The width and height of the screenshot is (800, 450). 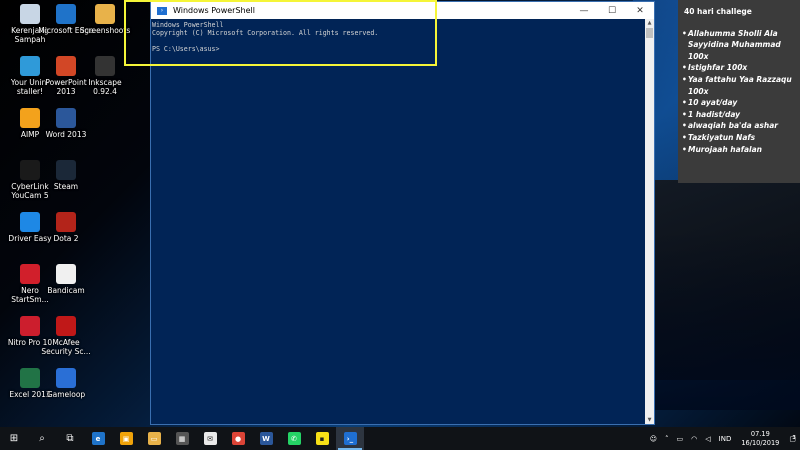 I want to click on recycle-bin-icon, so click(x=30, y=14).